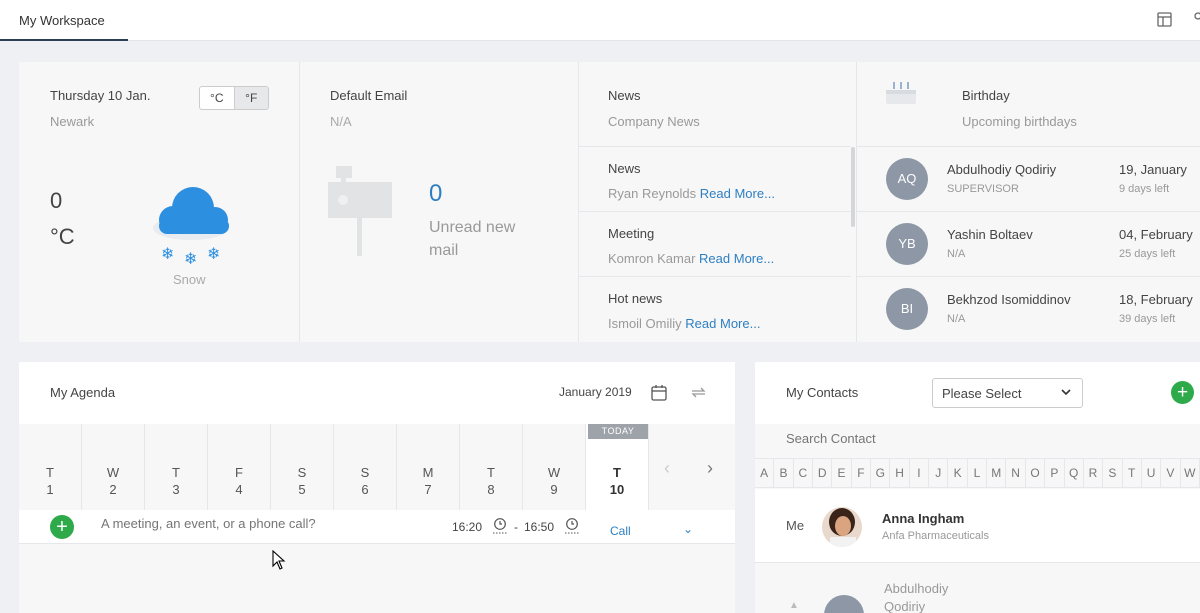 The height and width of the screenshot is (613, 1200). Describe the element at coordinates (900, 473) in the screenshot. I see `letter-filter: H` at that location.